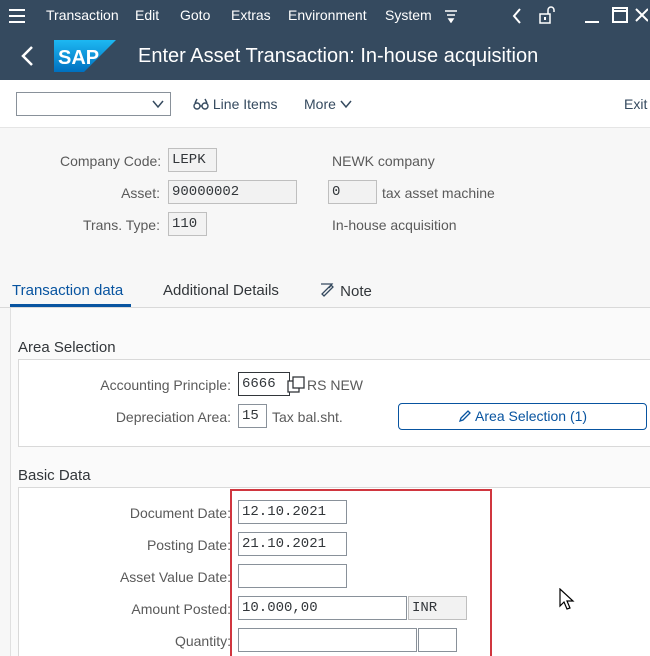 This screenshot has height=656, width=650. I want to click on document-date-label: Document Date:, so click(180, 513).